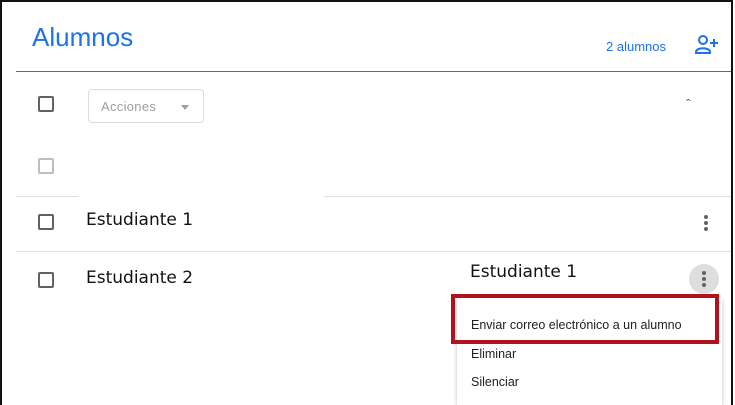 This screenshot has height=405, width=735. I want to click on actions-dropdown: Acciones, so click(146, 106).